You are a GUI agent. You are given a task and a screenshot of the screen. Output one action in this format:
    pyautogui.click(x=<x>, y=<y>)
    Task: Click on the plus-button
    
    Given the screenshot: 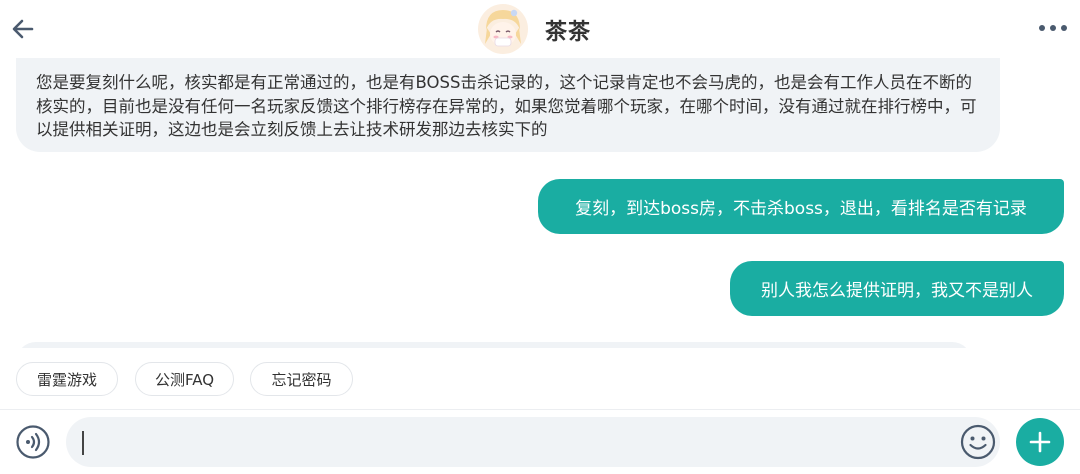 What is the action you would take?
    pyautogui.click(x=1040, y=442)
    